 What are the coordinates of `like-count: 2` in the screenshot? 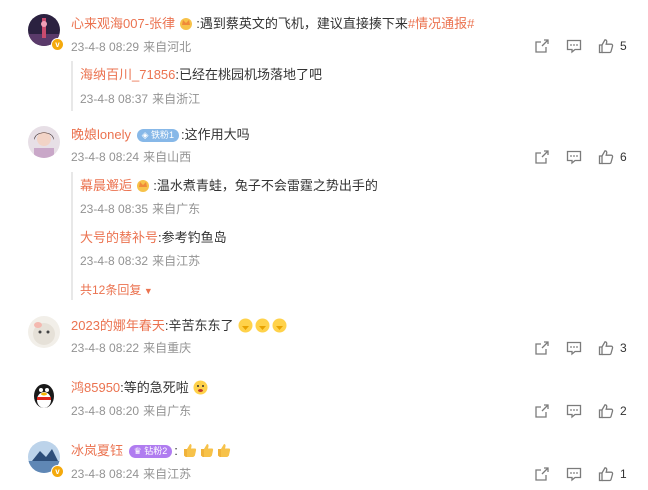 It's located at (623, 411).